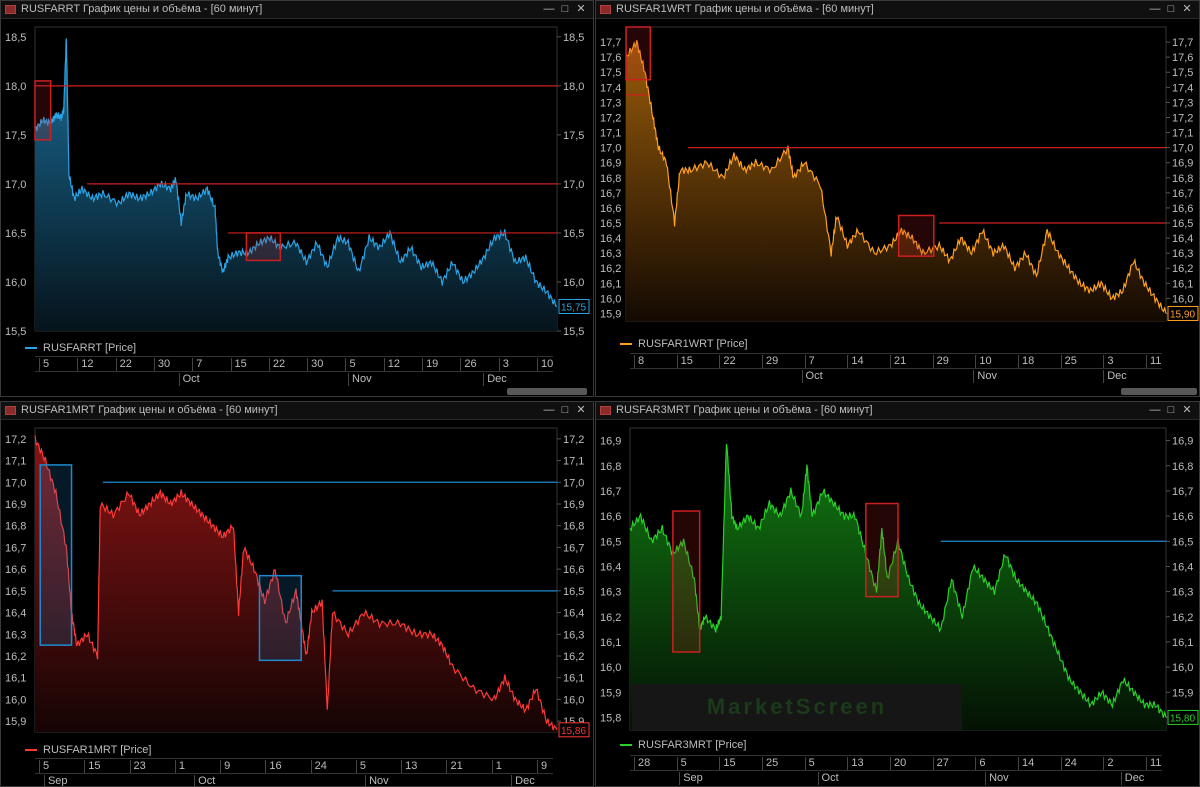 This screenshot has width=1200, height=787. I want to click on y-tick-label-left: 16,2, so click(610, 269).